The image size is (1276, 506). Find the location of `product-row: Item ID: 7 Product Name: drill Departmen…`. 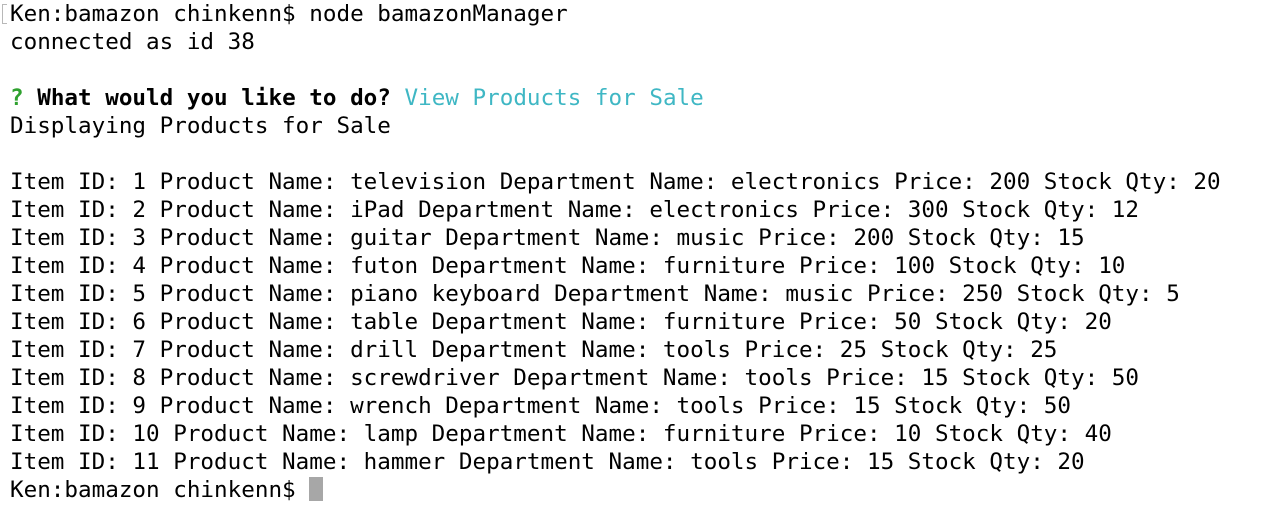

product-row: Item ID: 7 Product Name: drill Departmen… is located at coordinates (534, 350).